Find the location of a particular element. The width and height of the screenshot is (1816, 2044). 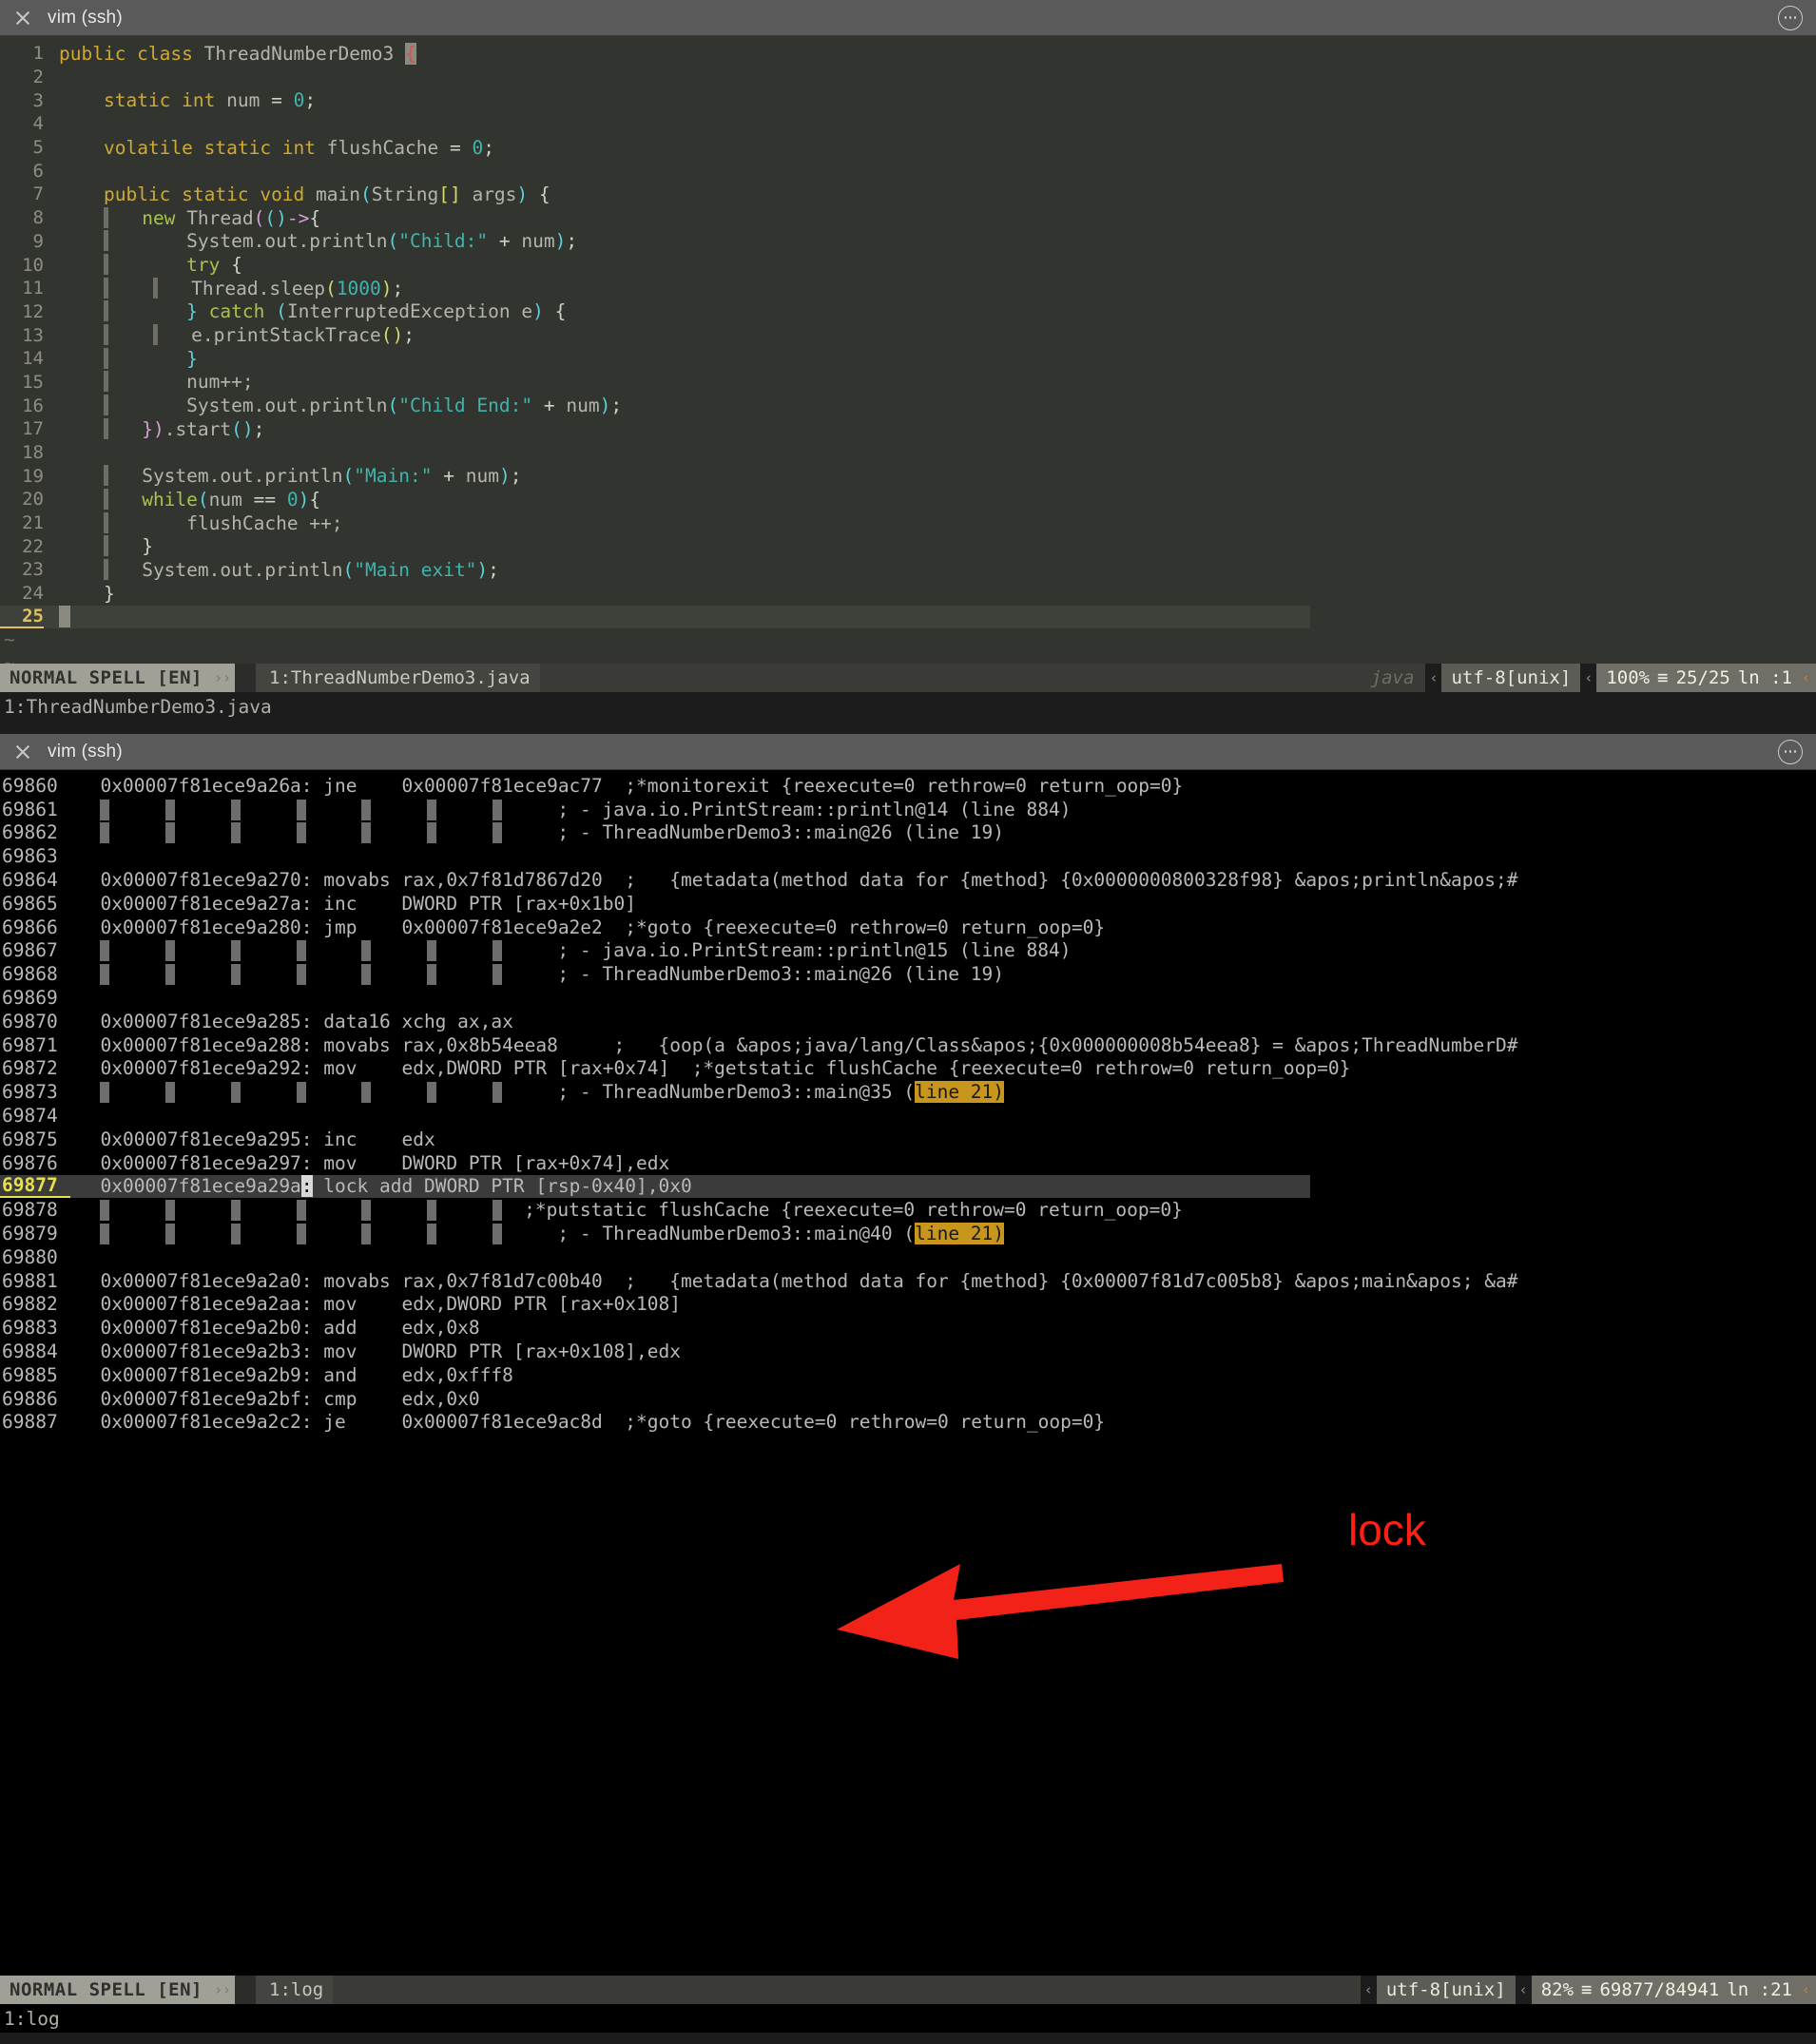

line-number: 69884 is located at coordinates (30, 1351).